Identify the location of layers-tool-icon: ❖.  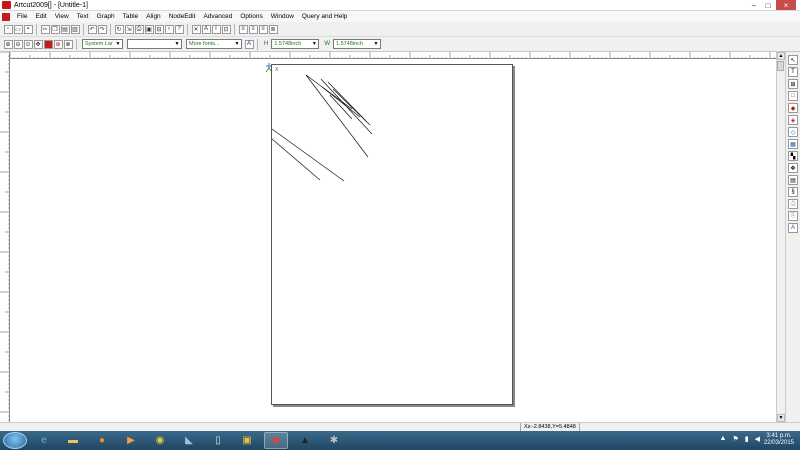
(793, 168).